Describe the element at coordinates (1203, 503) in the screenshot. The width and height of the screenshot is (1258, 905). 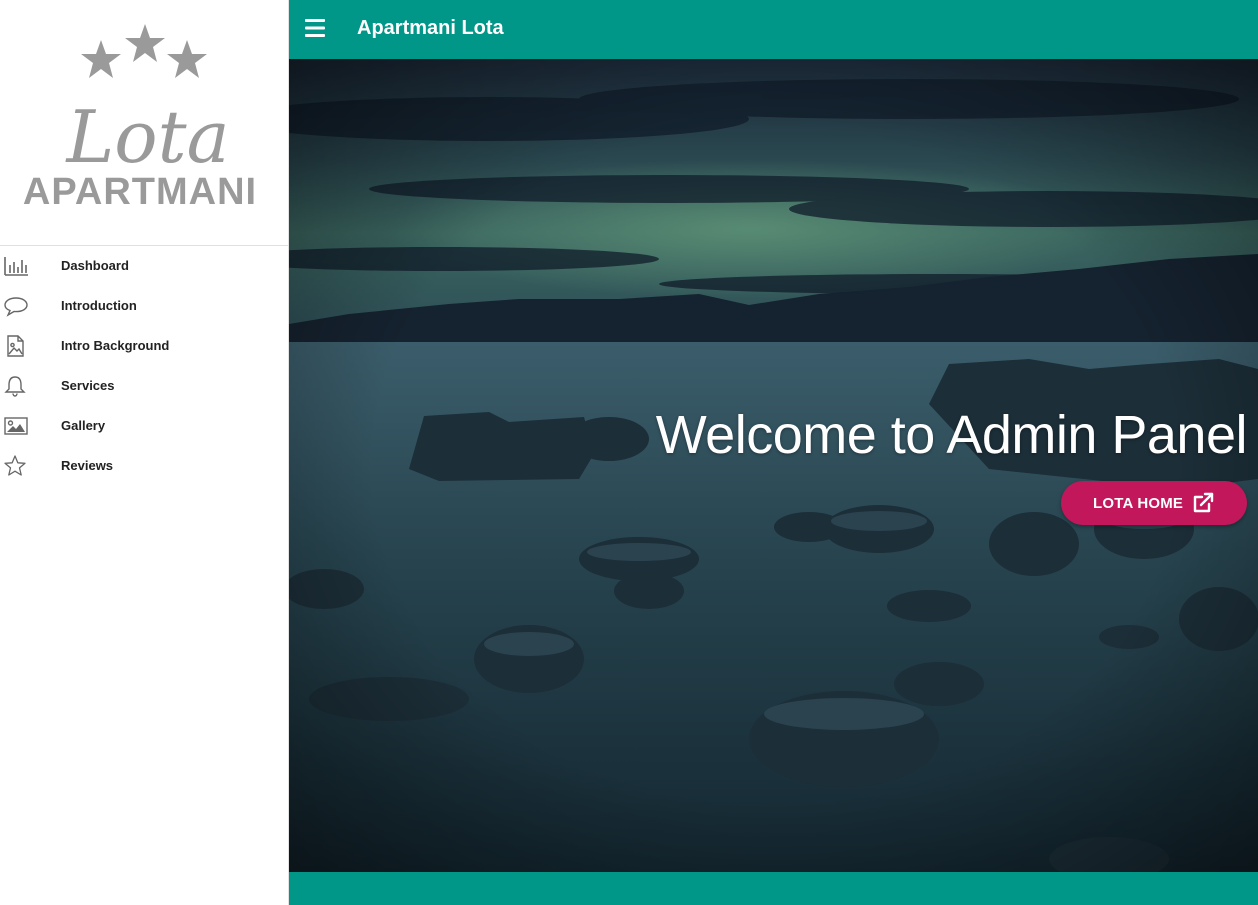
I see `external-link-icon` at that location.